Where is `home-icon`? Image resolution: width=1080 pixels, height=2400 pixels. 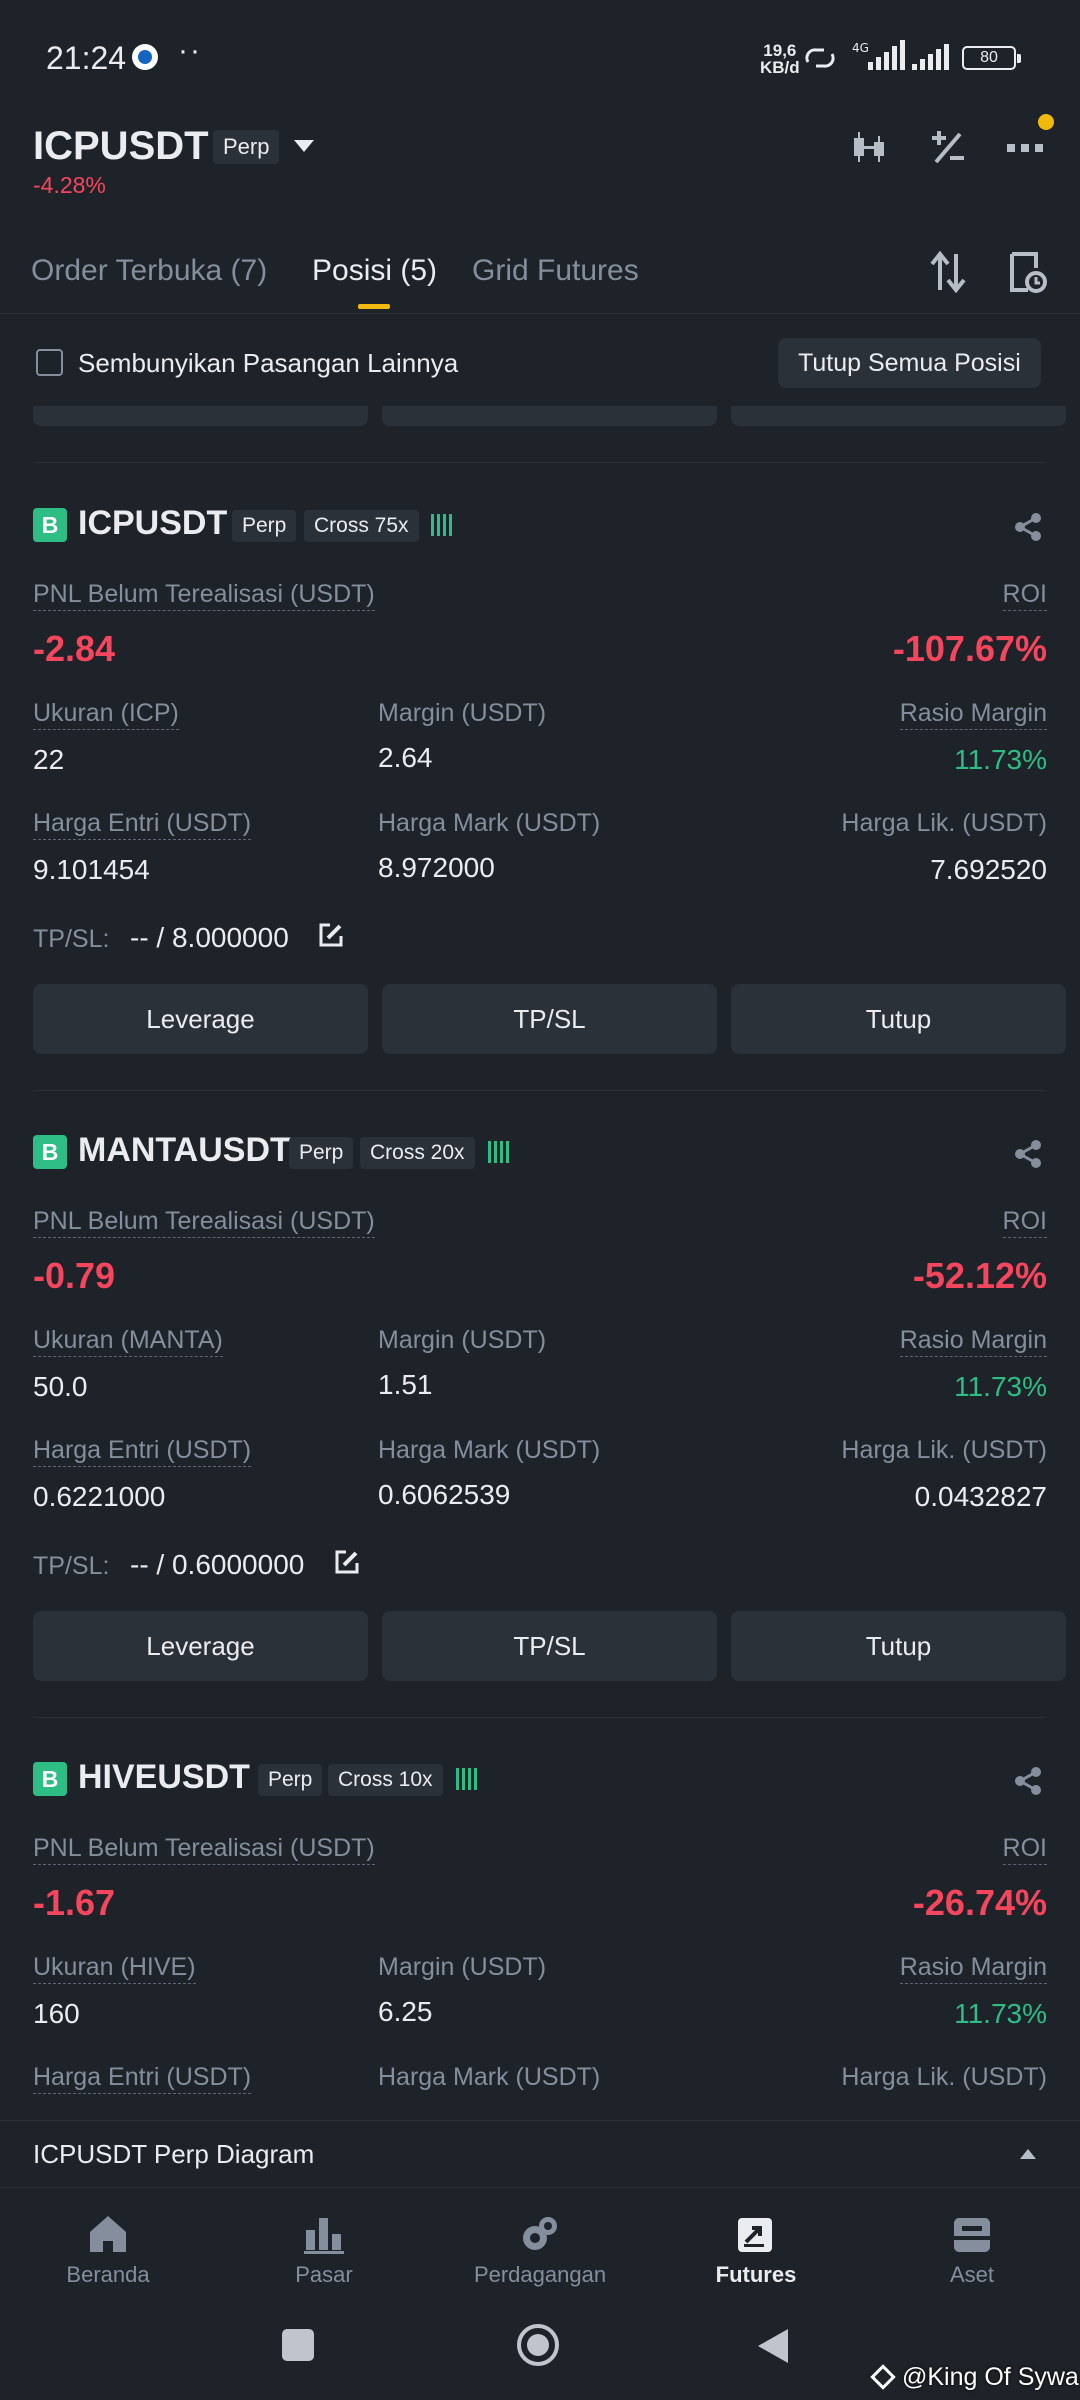 home-icon is located at coordinates (108, 2234).